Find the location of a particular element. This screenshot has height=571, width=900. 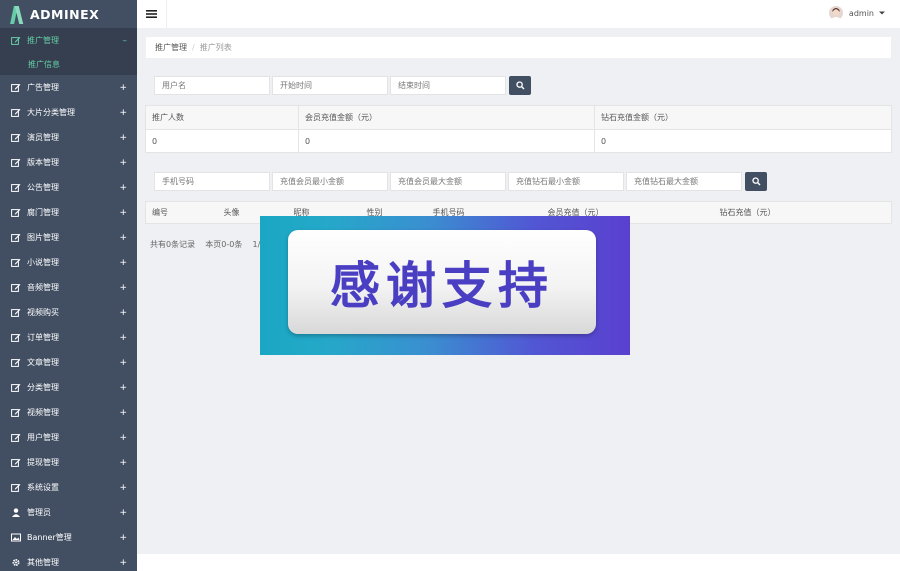

sidebar-item-label: 版本管理 is located at coordinates (43, 162).